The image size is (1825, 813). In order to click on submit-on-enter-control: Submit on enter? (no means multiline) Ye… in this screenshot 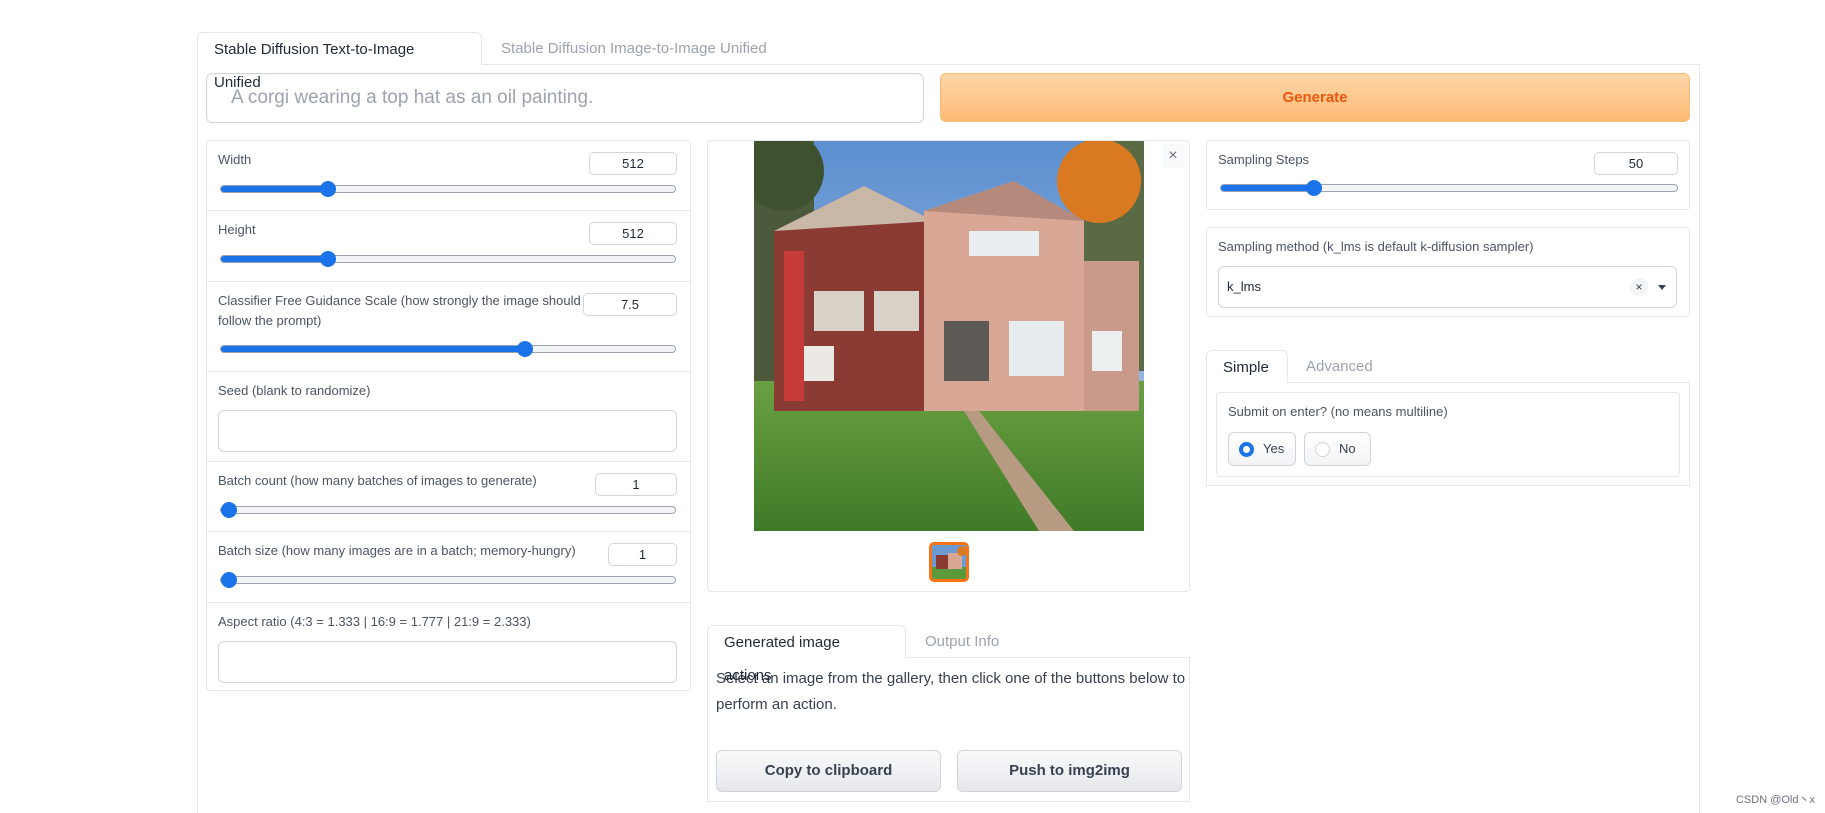, I will do `click(1448, 434)`.